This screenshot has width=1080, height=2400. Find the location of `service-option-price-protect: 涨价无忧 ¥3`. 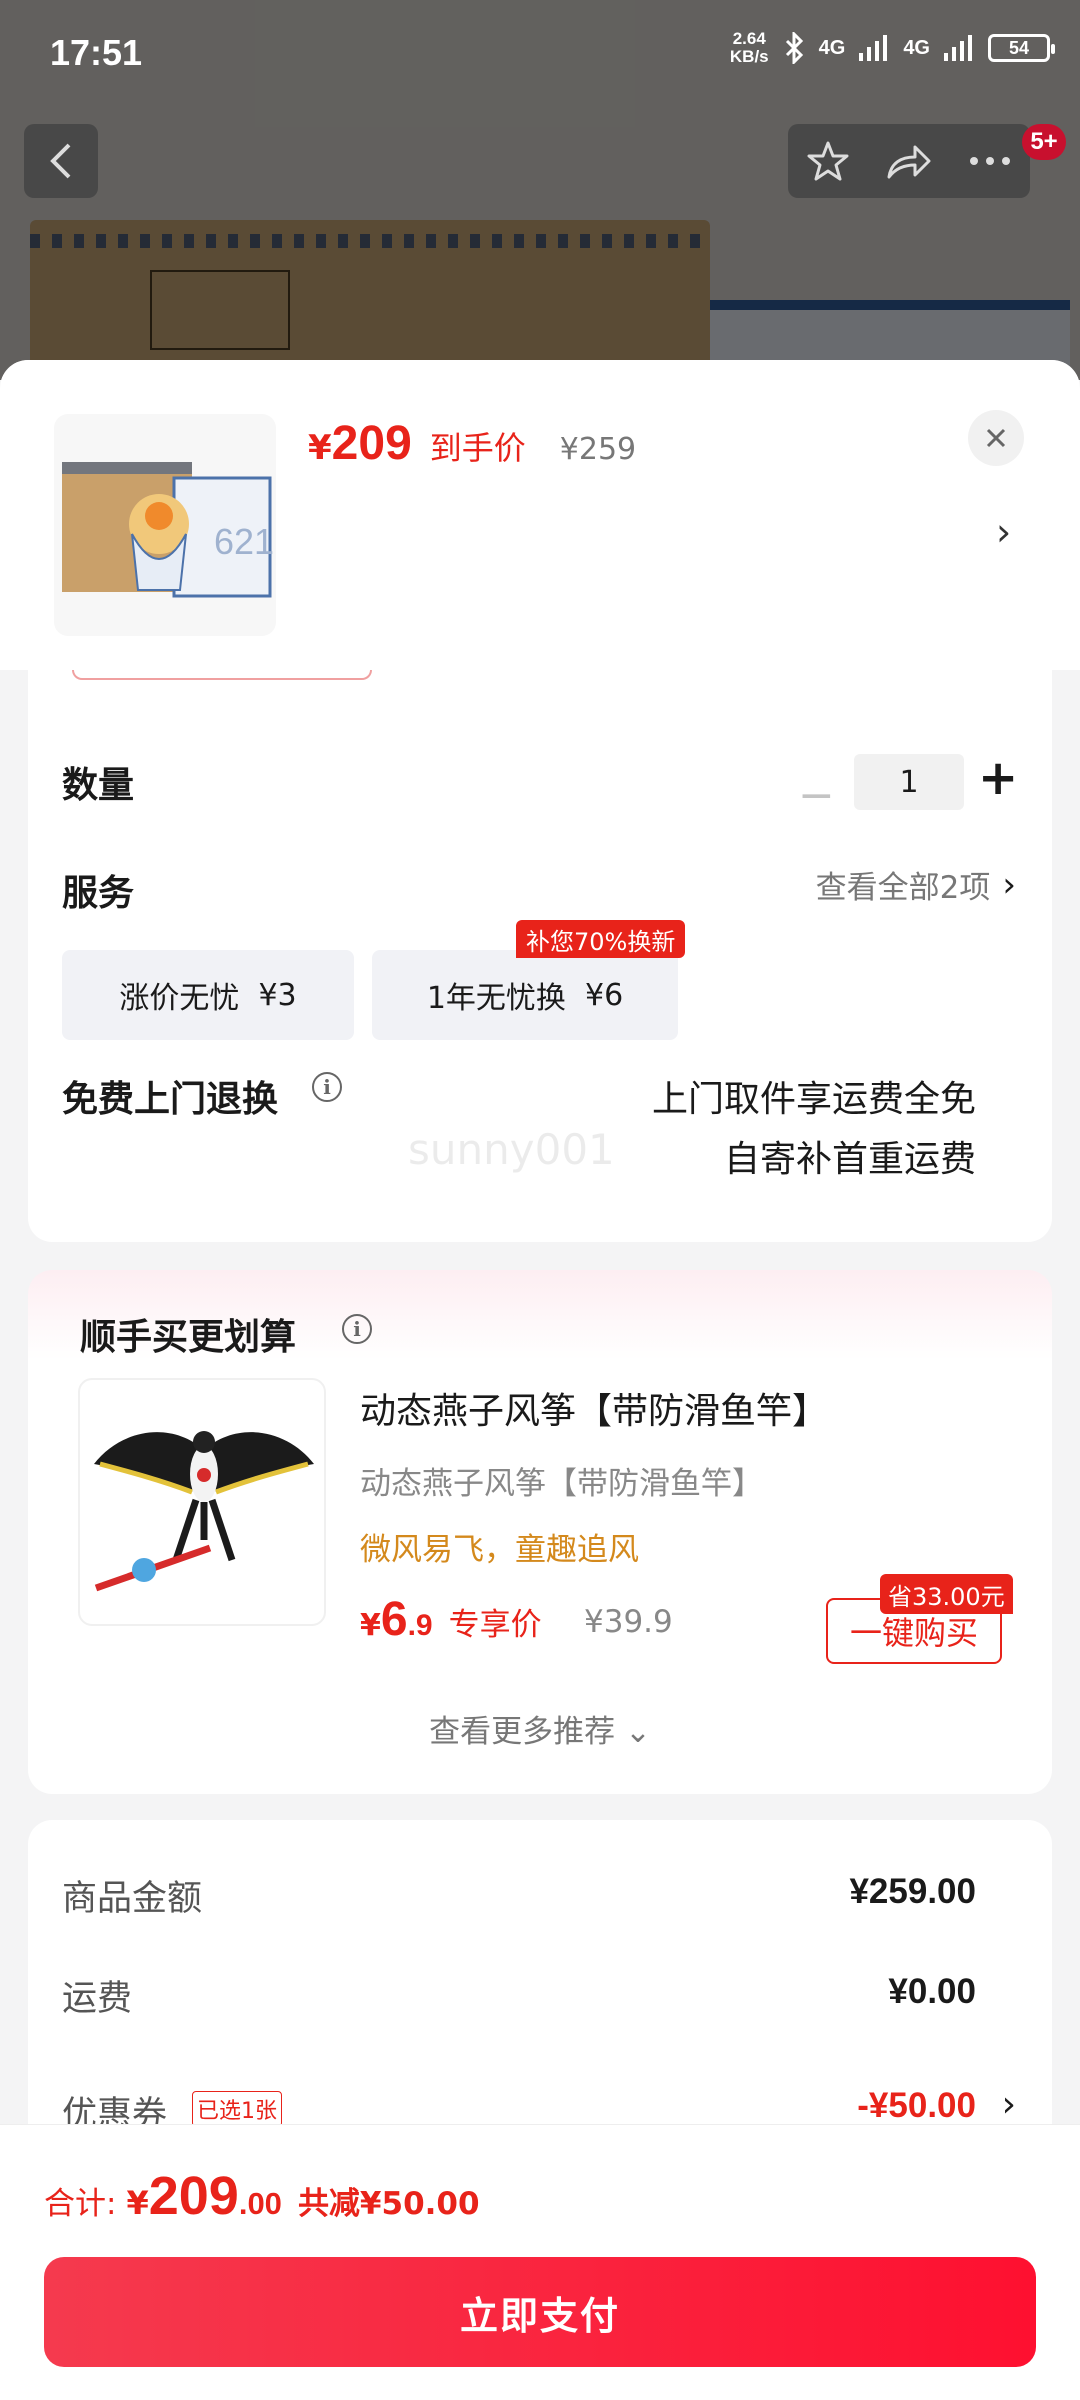

service-option-price-protect: 涨价无忧 ¥3 is located at coordinates (208, 995).